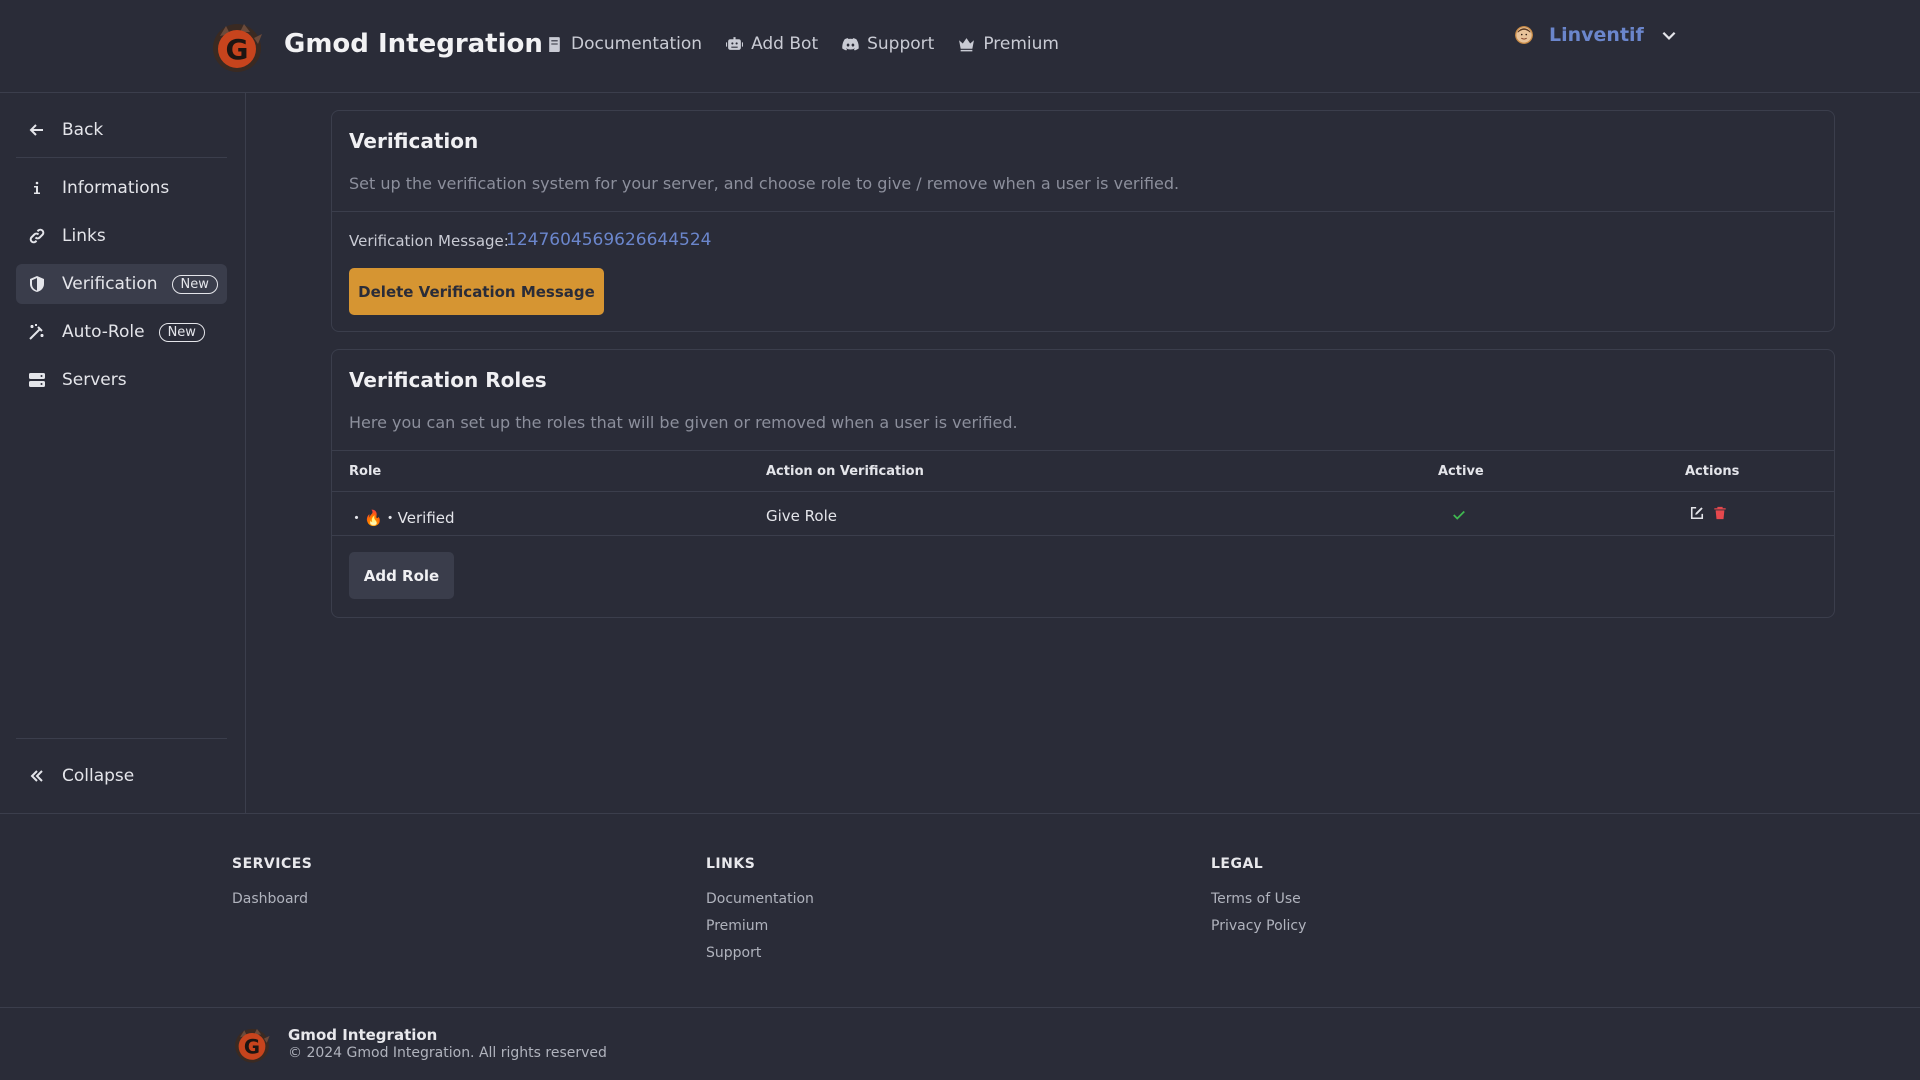 Image resolution: width=1920 pixels, height=1080 pixels. What do you see at coordinates (785, 44) in the screenshot?
I see `nav-label: Add Bot` at bounding box center [785, 44].